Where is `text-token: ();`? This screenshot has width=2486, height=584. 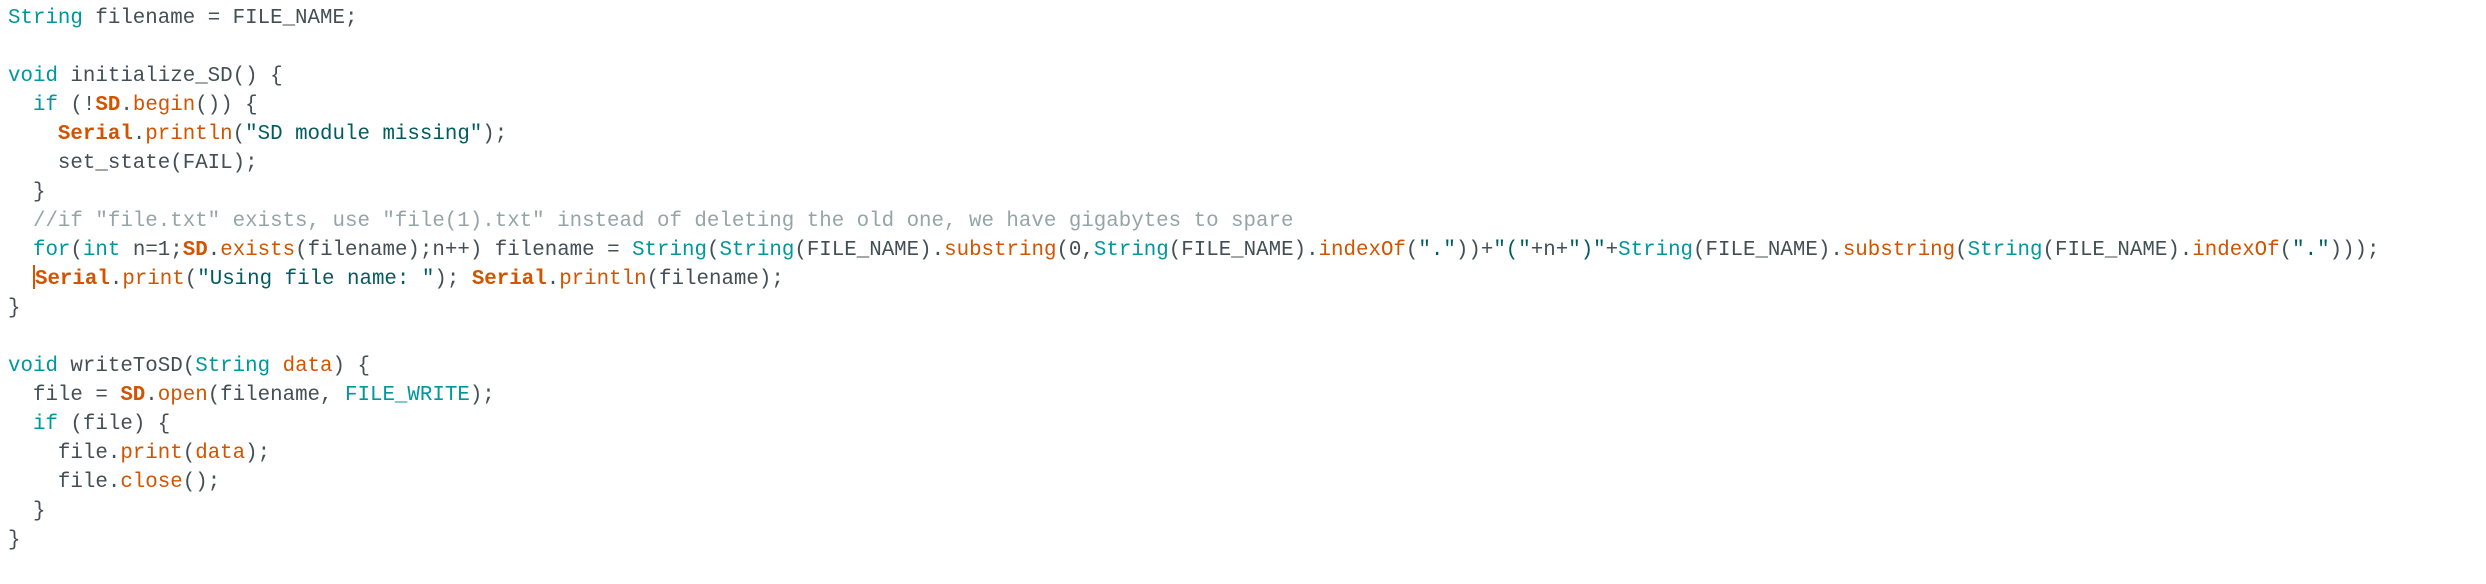 text-token: (); is located at coordinates (201, 482).